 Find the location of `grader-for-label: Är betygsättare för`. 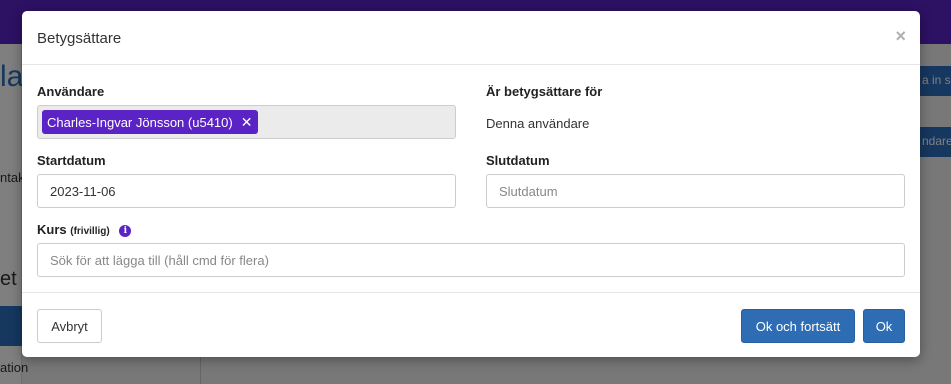

grader-for-label: Är betygsättare för is located at coordinates (544, 91).